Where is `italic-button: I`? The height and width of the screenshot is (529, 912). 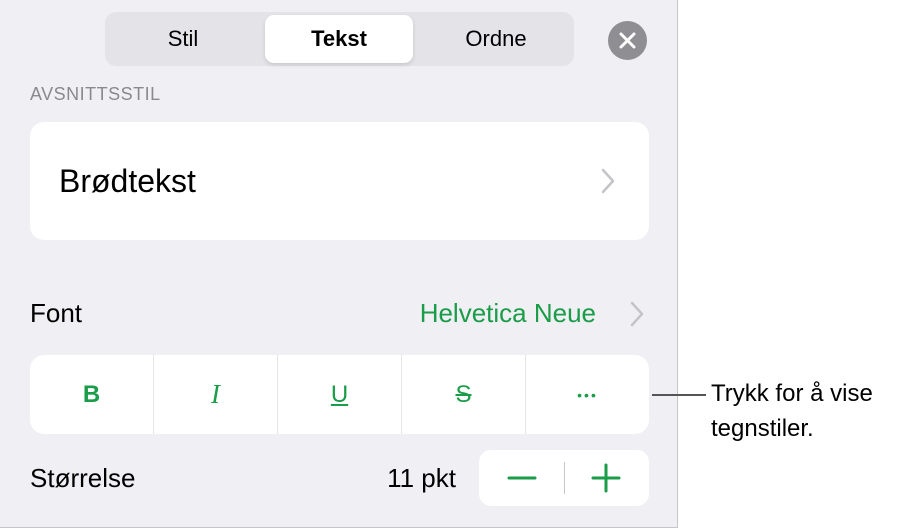
italic-button: I is located at coordinates (215, 394).